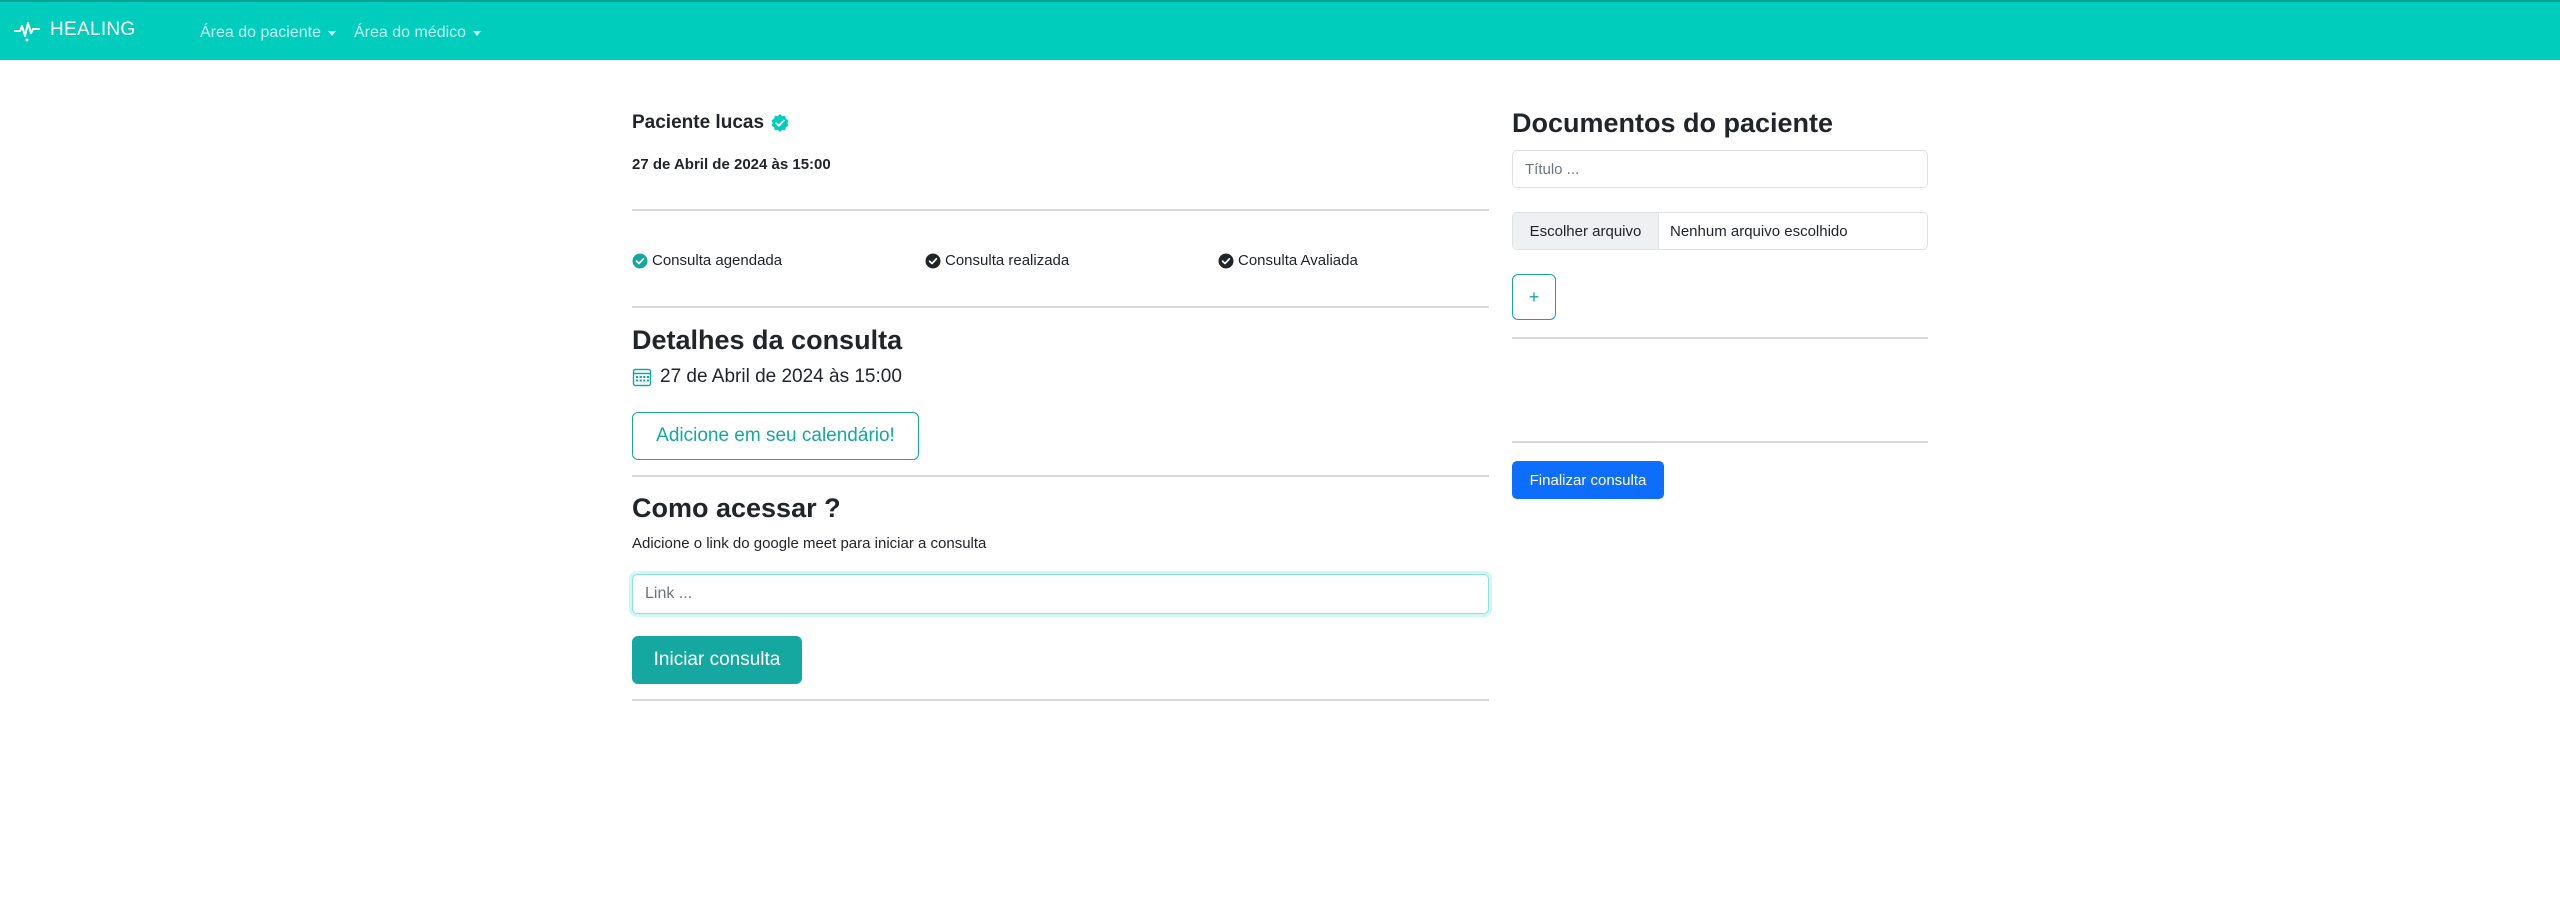 The width and height of the screenshot is (2560, 924). What do you see at coordinates (698, 122) in the screenshot?
I see `patient-name: Paciente lucas` at bounding box center [698, 122].